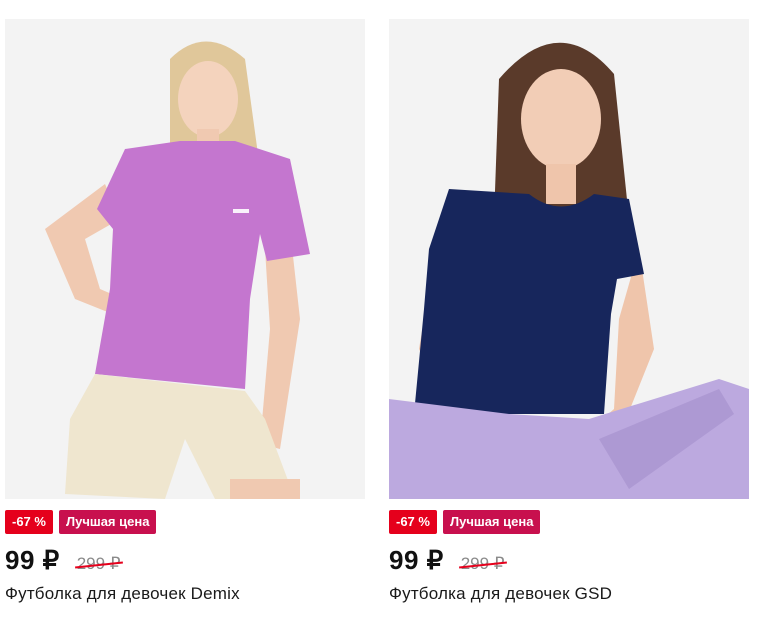 This screenshot has width=760, height=626. Describe the element at coordinates (185, 594) in the screenshot. I see `product-title: Футболка для девочек Demix` at that location.